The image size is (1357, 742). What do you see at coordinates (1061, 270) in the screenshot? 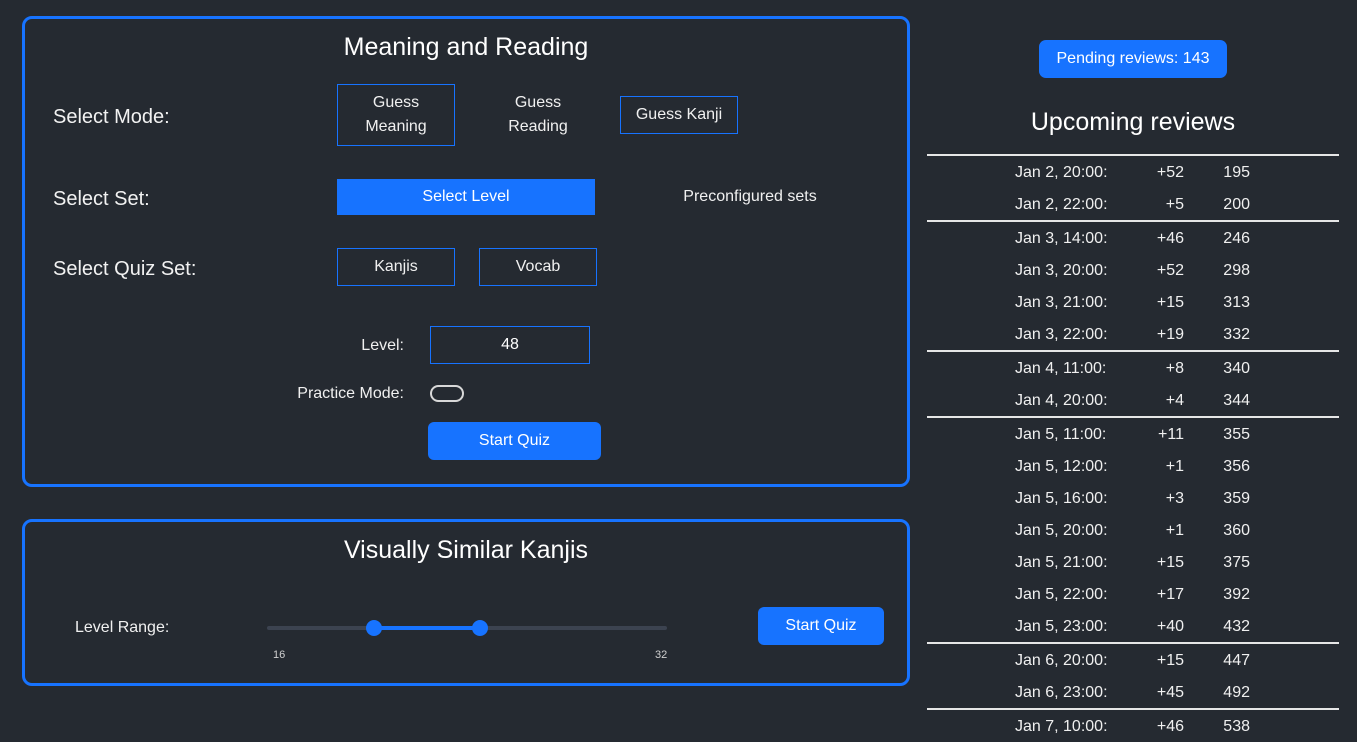
I see `review-time: Jan 3, 20:00:` at bounding box center [1061, 270].